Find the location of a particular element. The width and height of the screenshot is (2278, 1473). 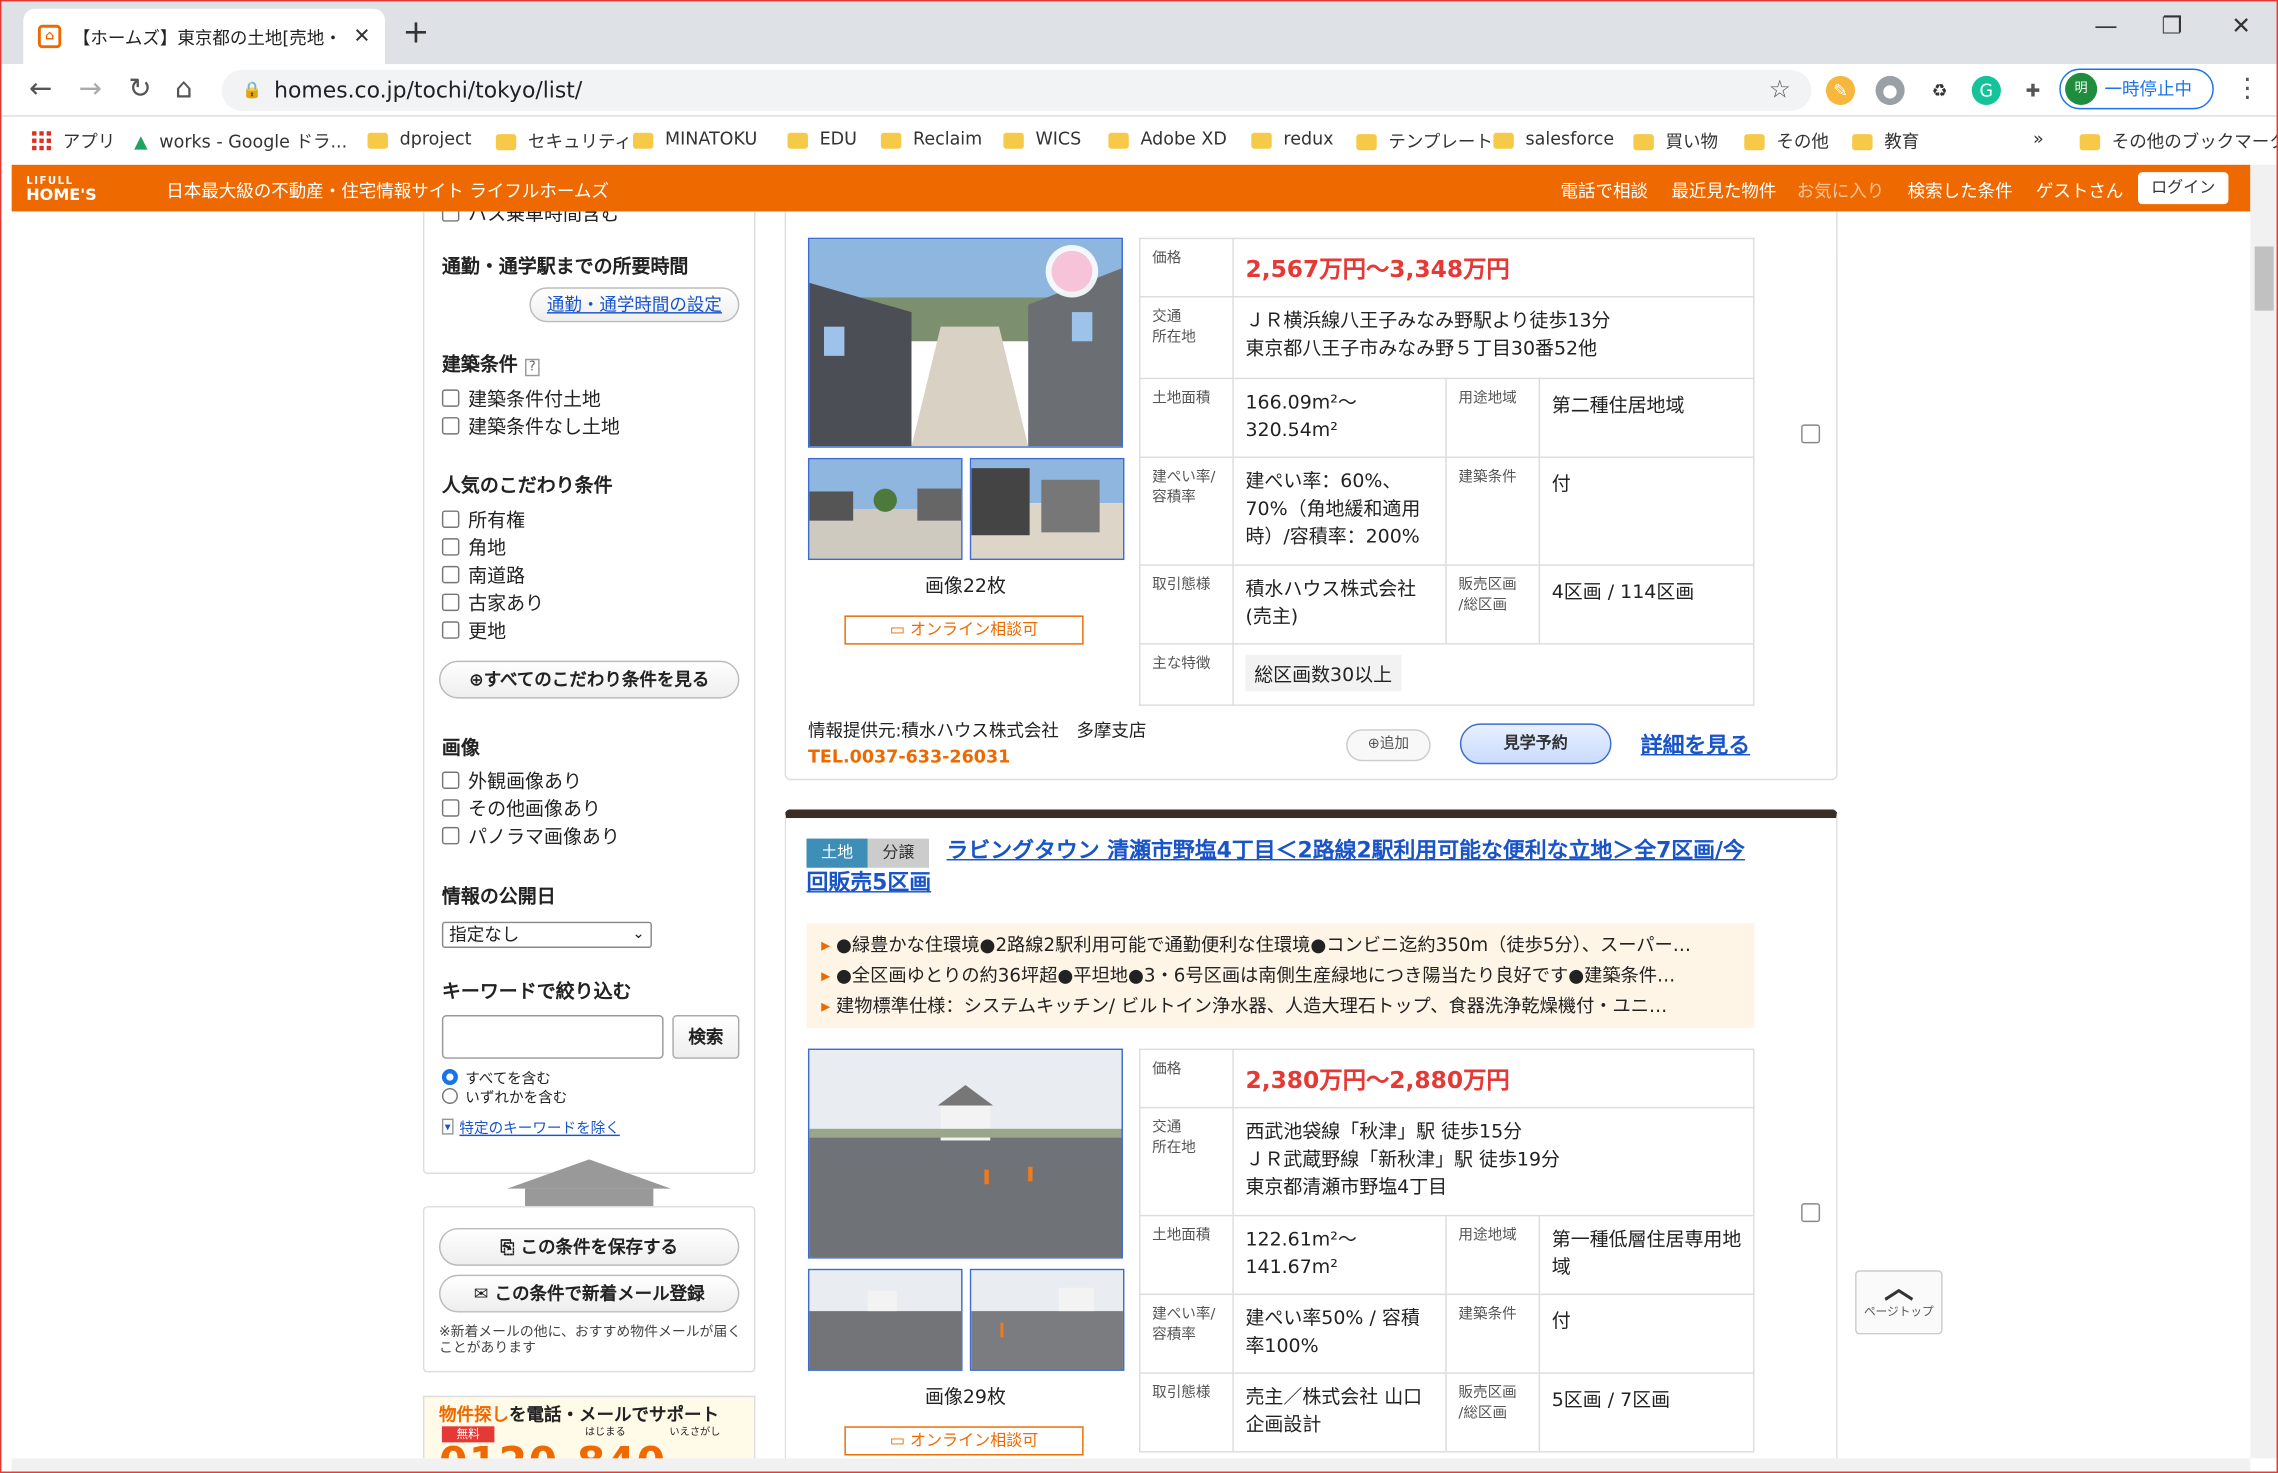

listing1-visit-button: 見学予約 is located at coordinates (1535, 744).